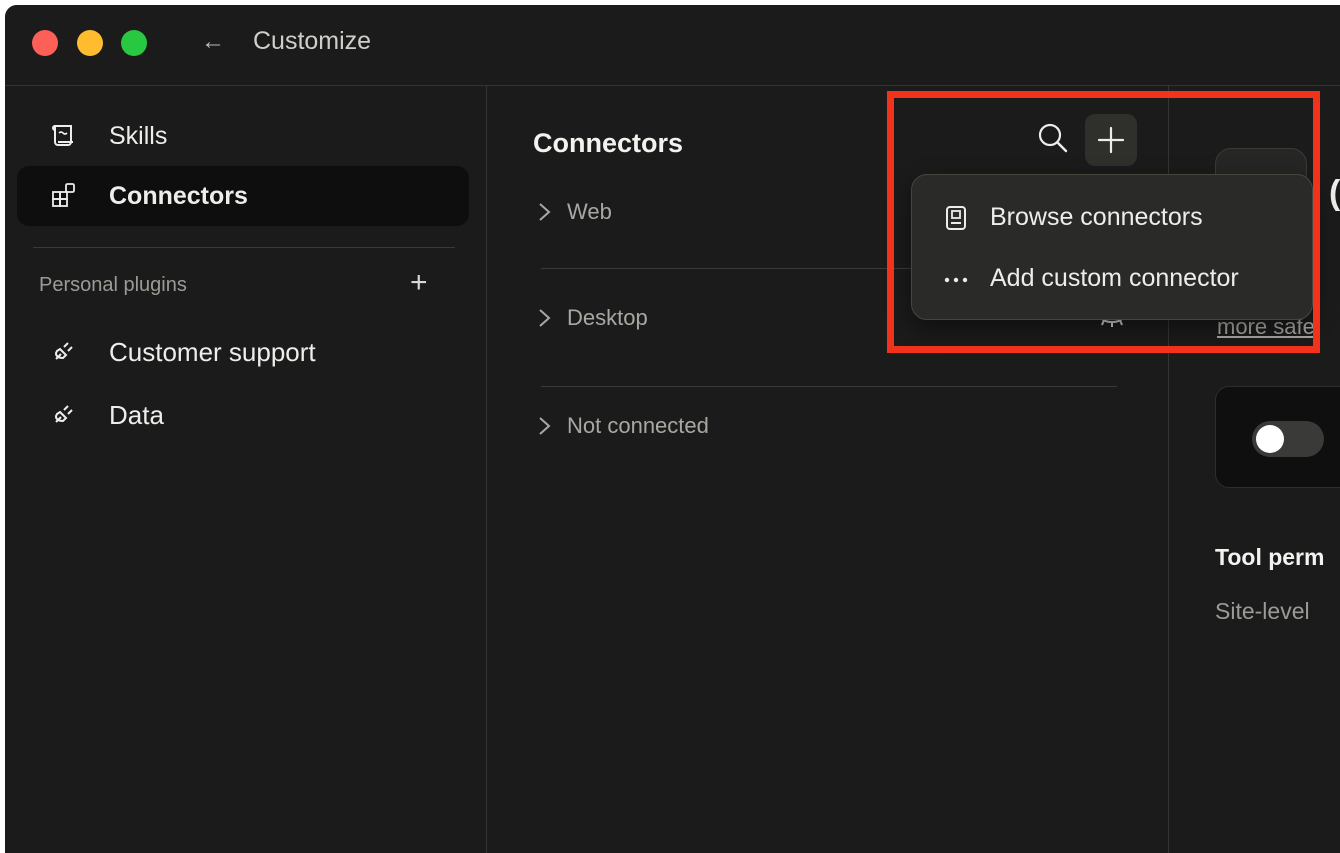 This screenshot has width=1340, height=853. I want to click on enable-card, so click(1277, 437).